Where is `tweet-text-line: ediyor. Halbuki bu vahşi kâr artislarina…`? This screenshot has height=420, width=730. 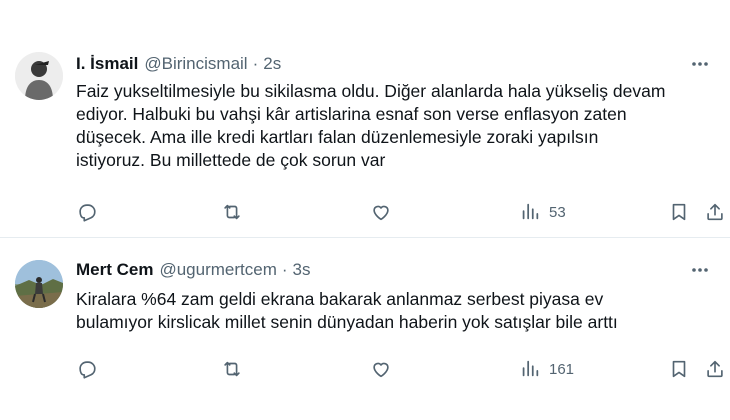 tweet-text-line: ediyor. Halbuki bu vahşi kâr artislarina… is located at coordinates (351, 114).